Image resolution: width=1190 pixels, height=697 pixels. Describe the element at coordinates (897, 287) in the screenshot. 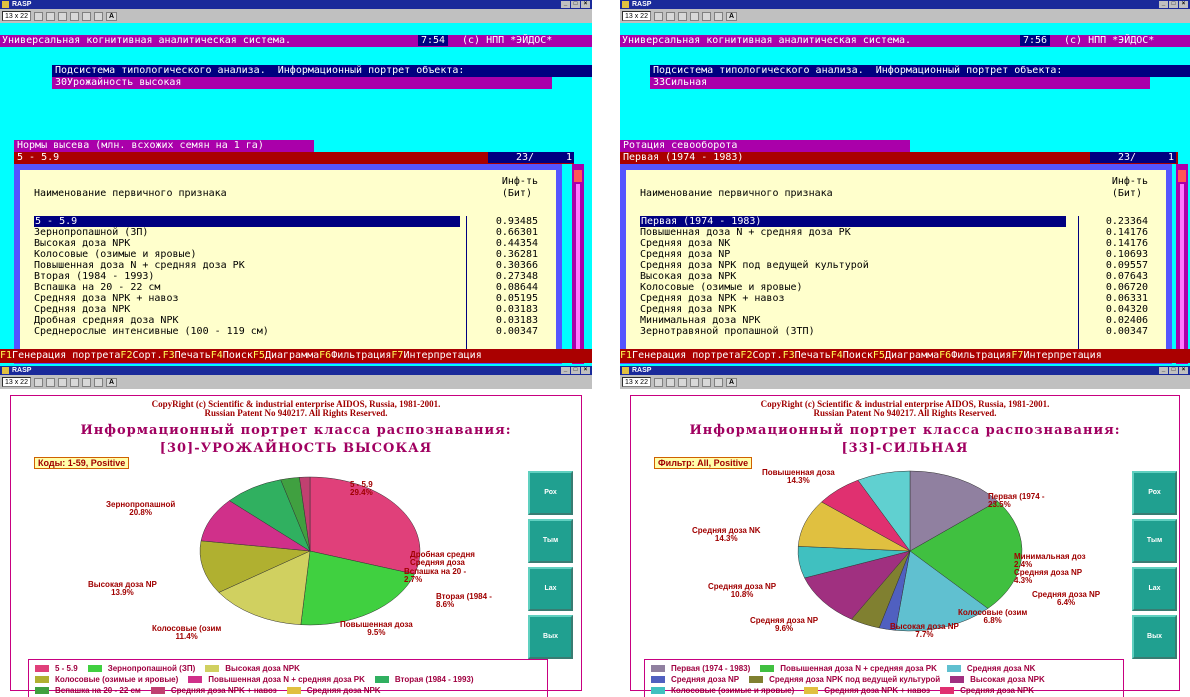

I see `feature-row: Колосовые (озимые и яровые) 0.06720` at that location.